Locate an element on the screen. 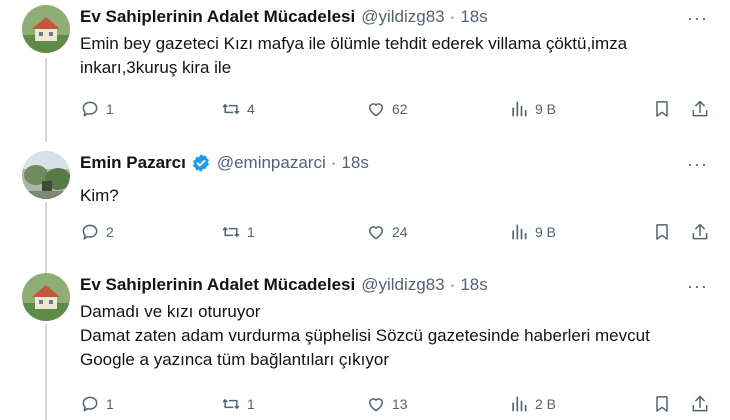 The image size is (730, 420). reply-count: 2 is located at coordinates (110, 232).